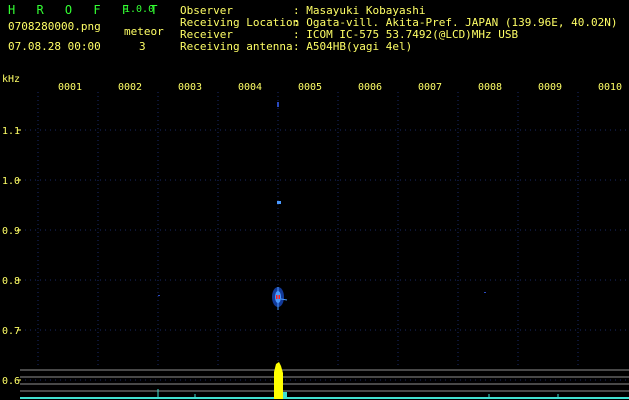 This screenshot has width=629, height=400. I want to click on y-tick-label: 1.1, so click(11, 131).